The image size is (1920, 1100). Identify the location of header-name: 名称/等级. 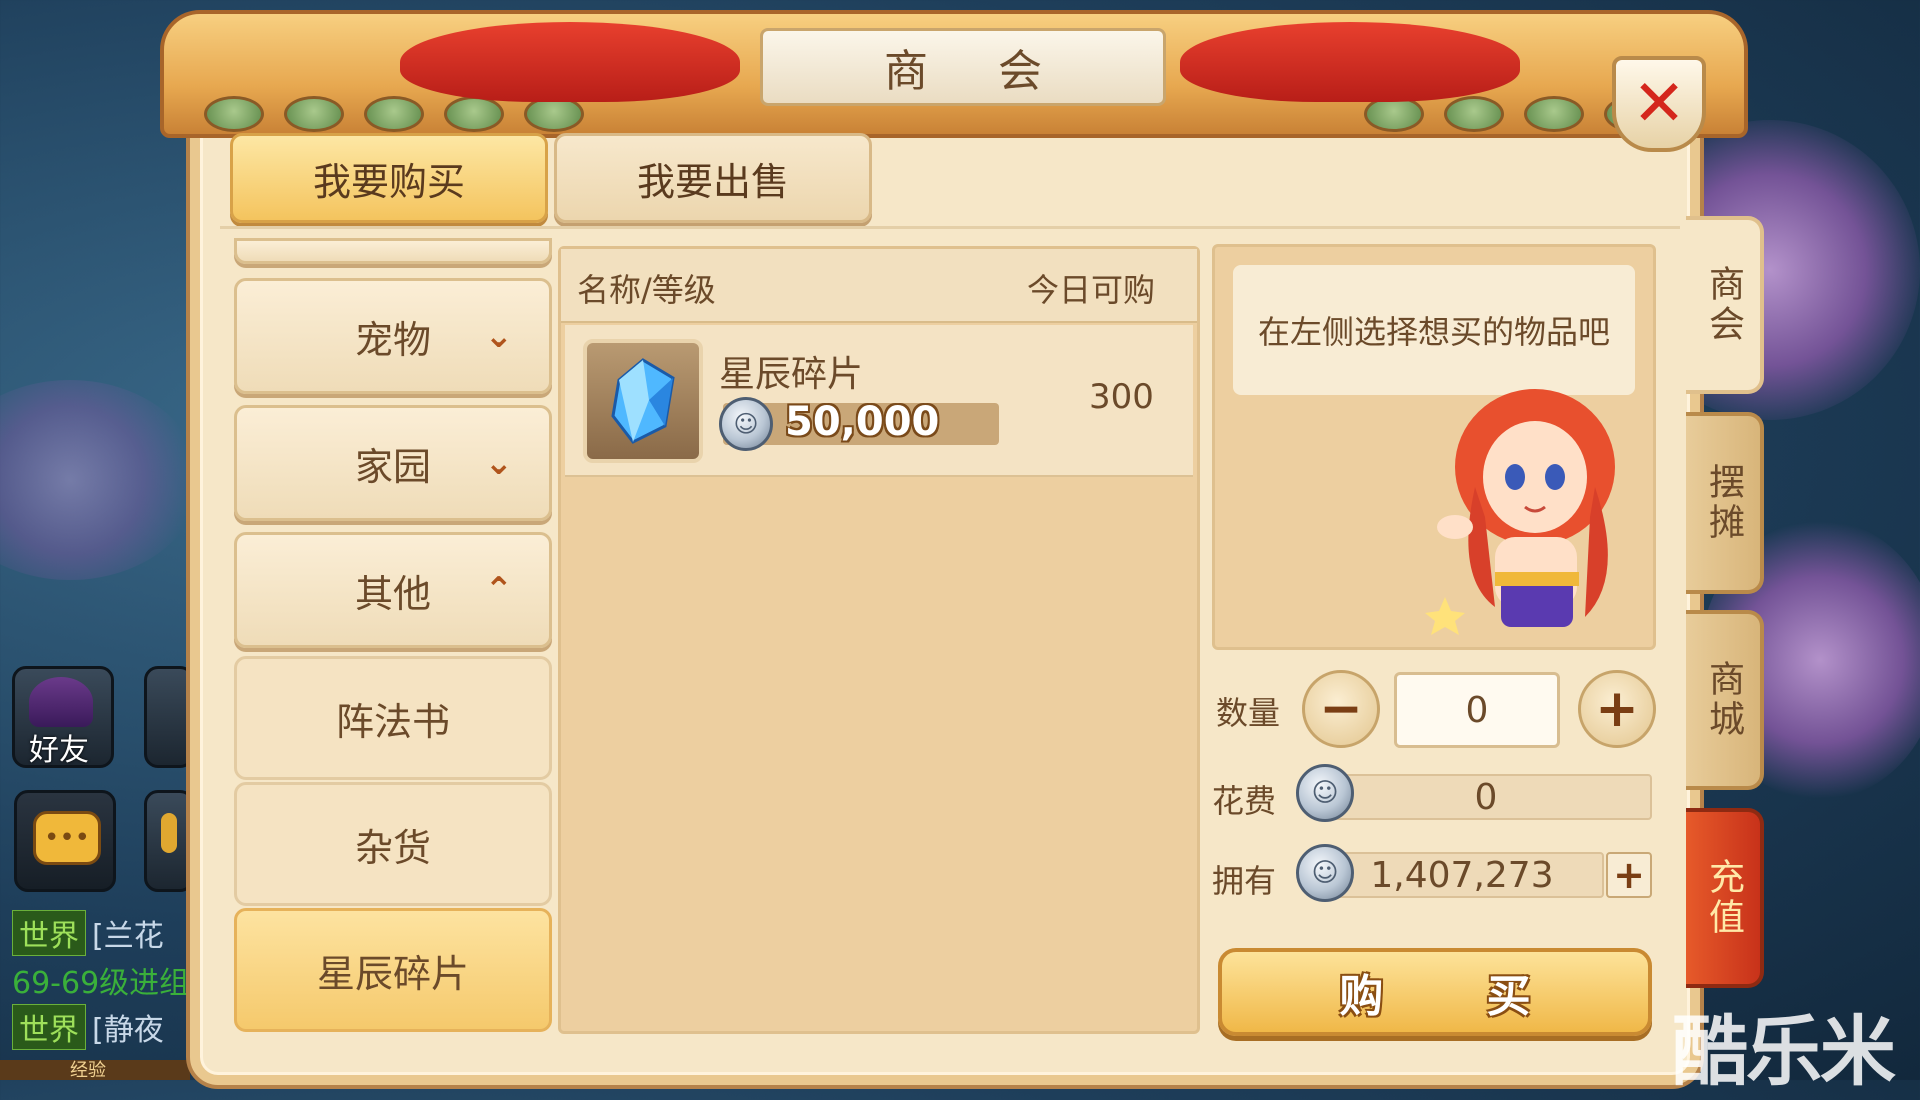
(646, 290).